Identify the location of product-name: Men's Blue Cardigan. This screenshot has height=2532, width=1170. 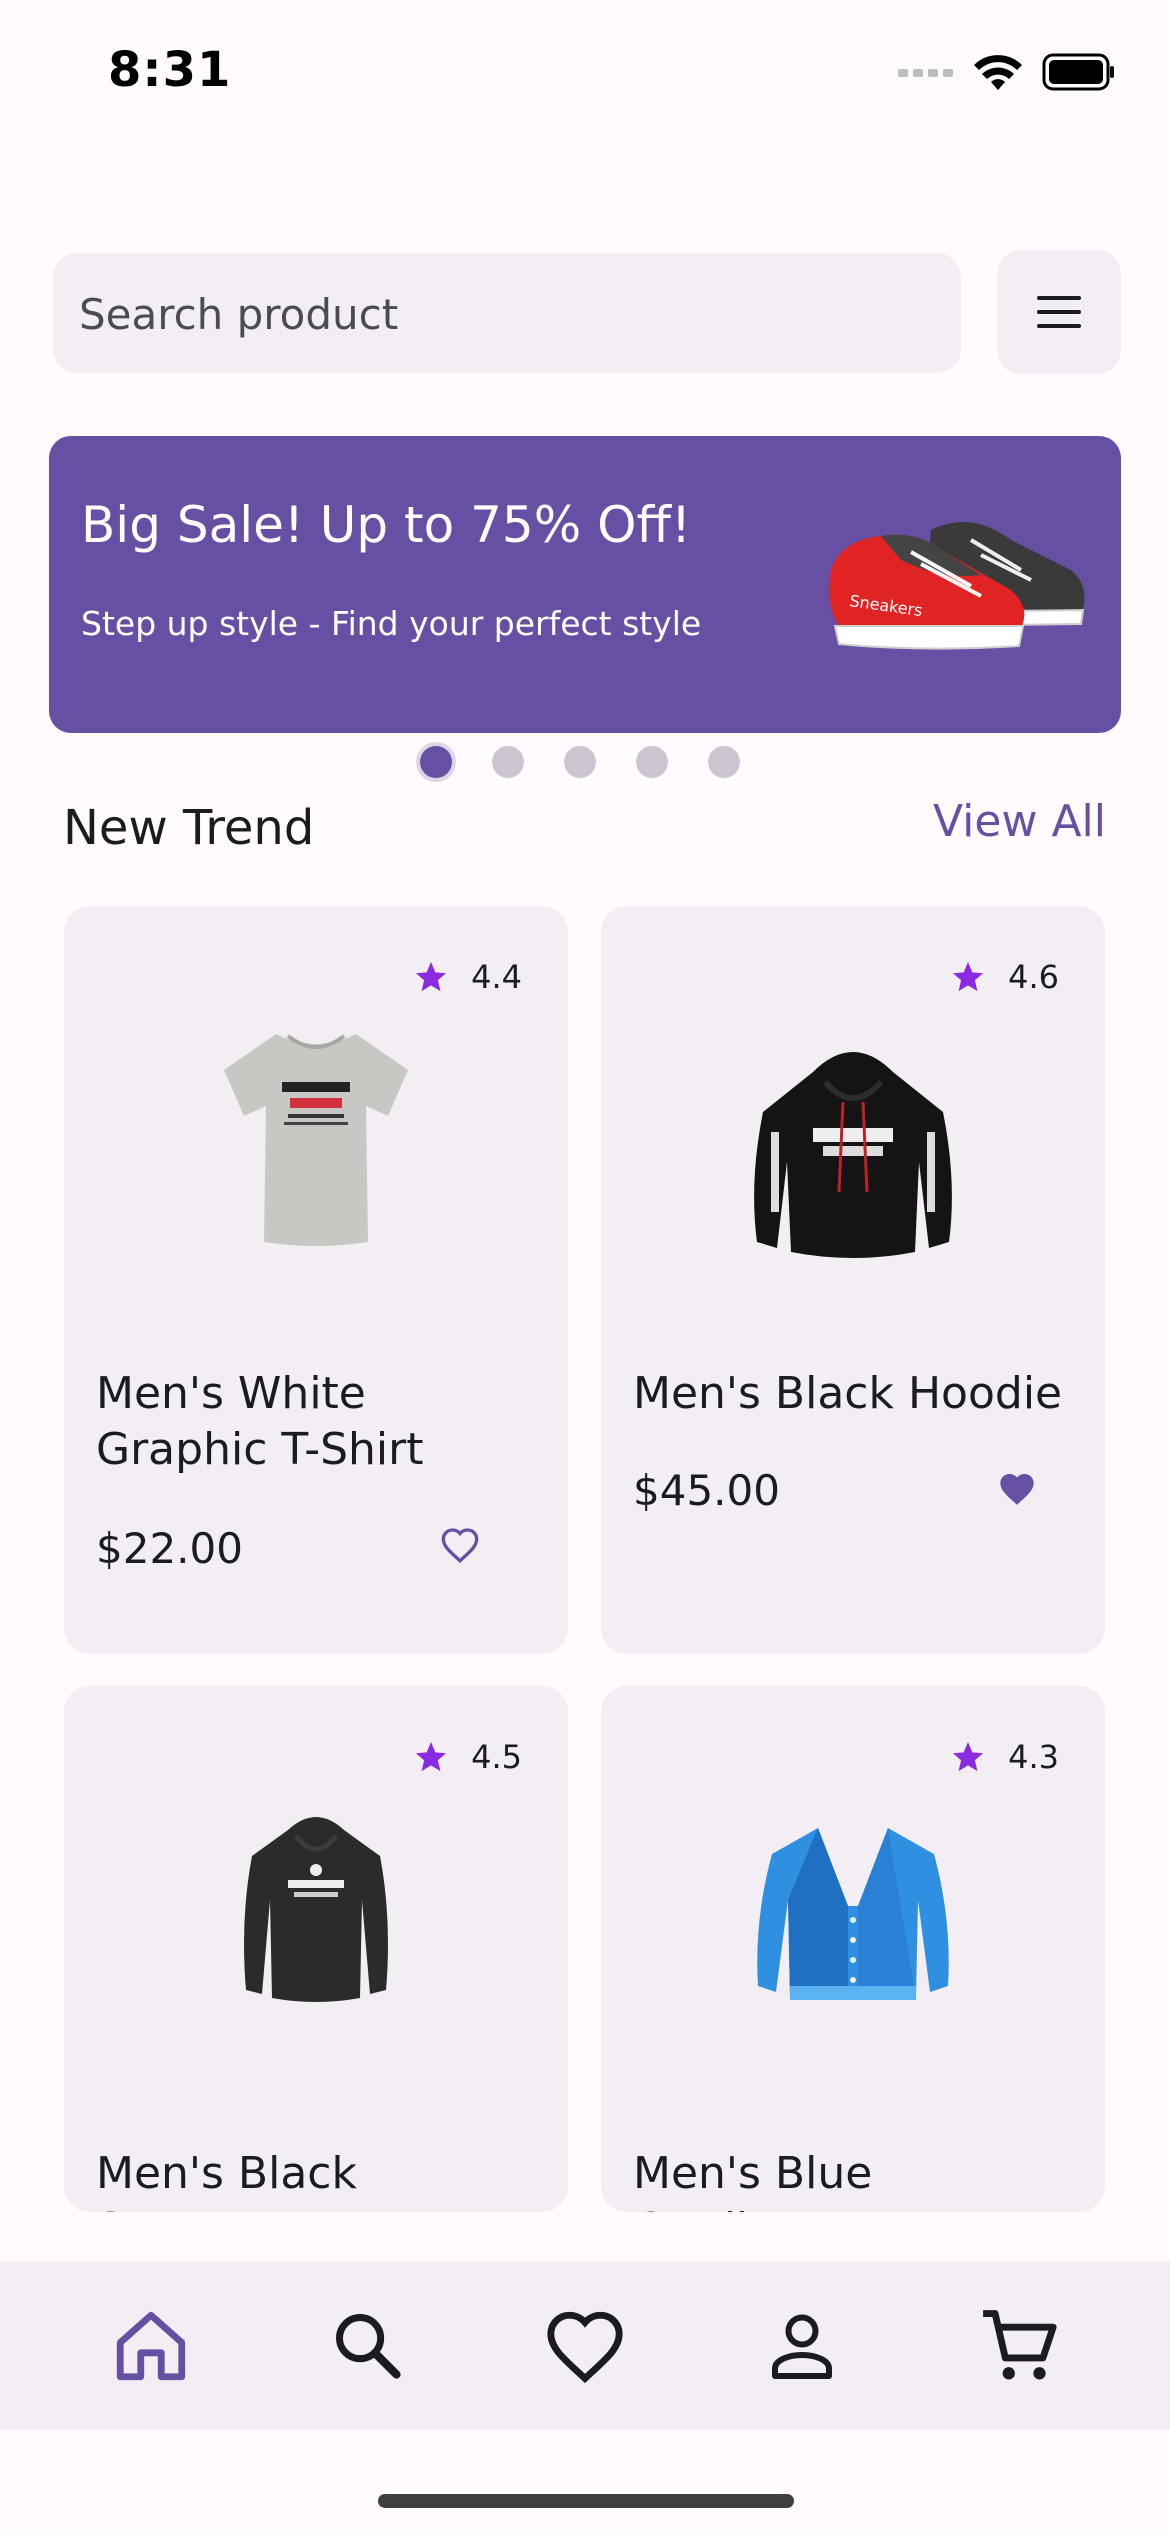
(753, 2180).